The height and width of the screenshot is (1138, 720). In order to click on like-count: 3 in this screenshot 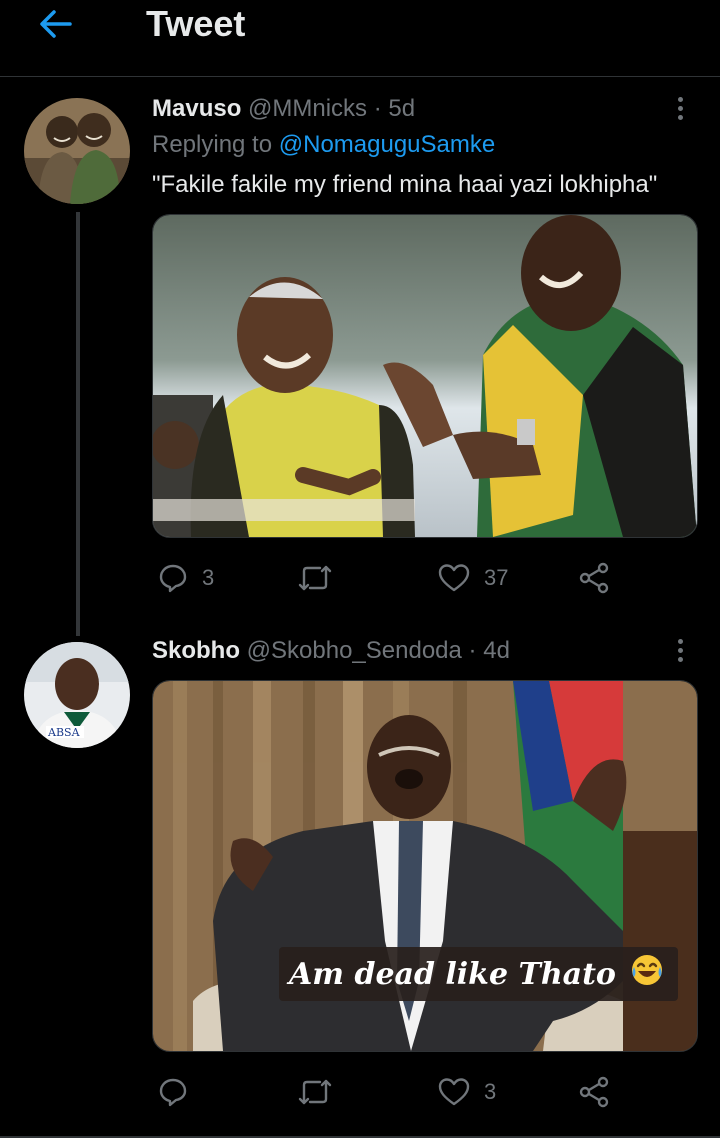, I will do `click(490, 1091)`.